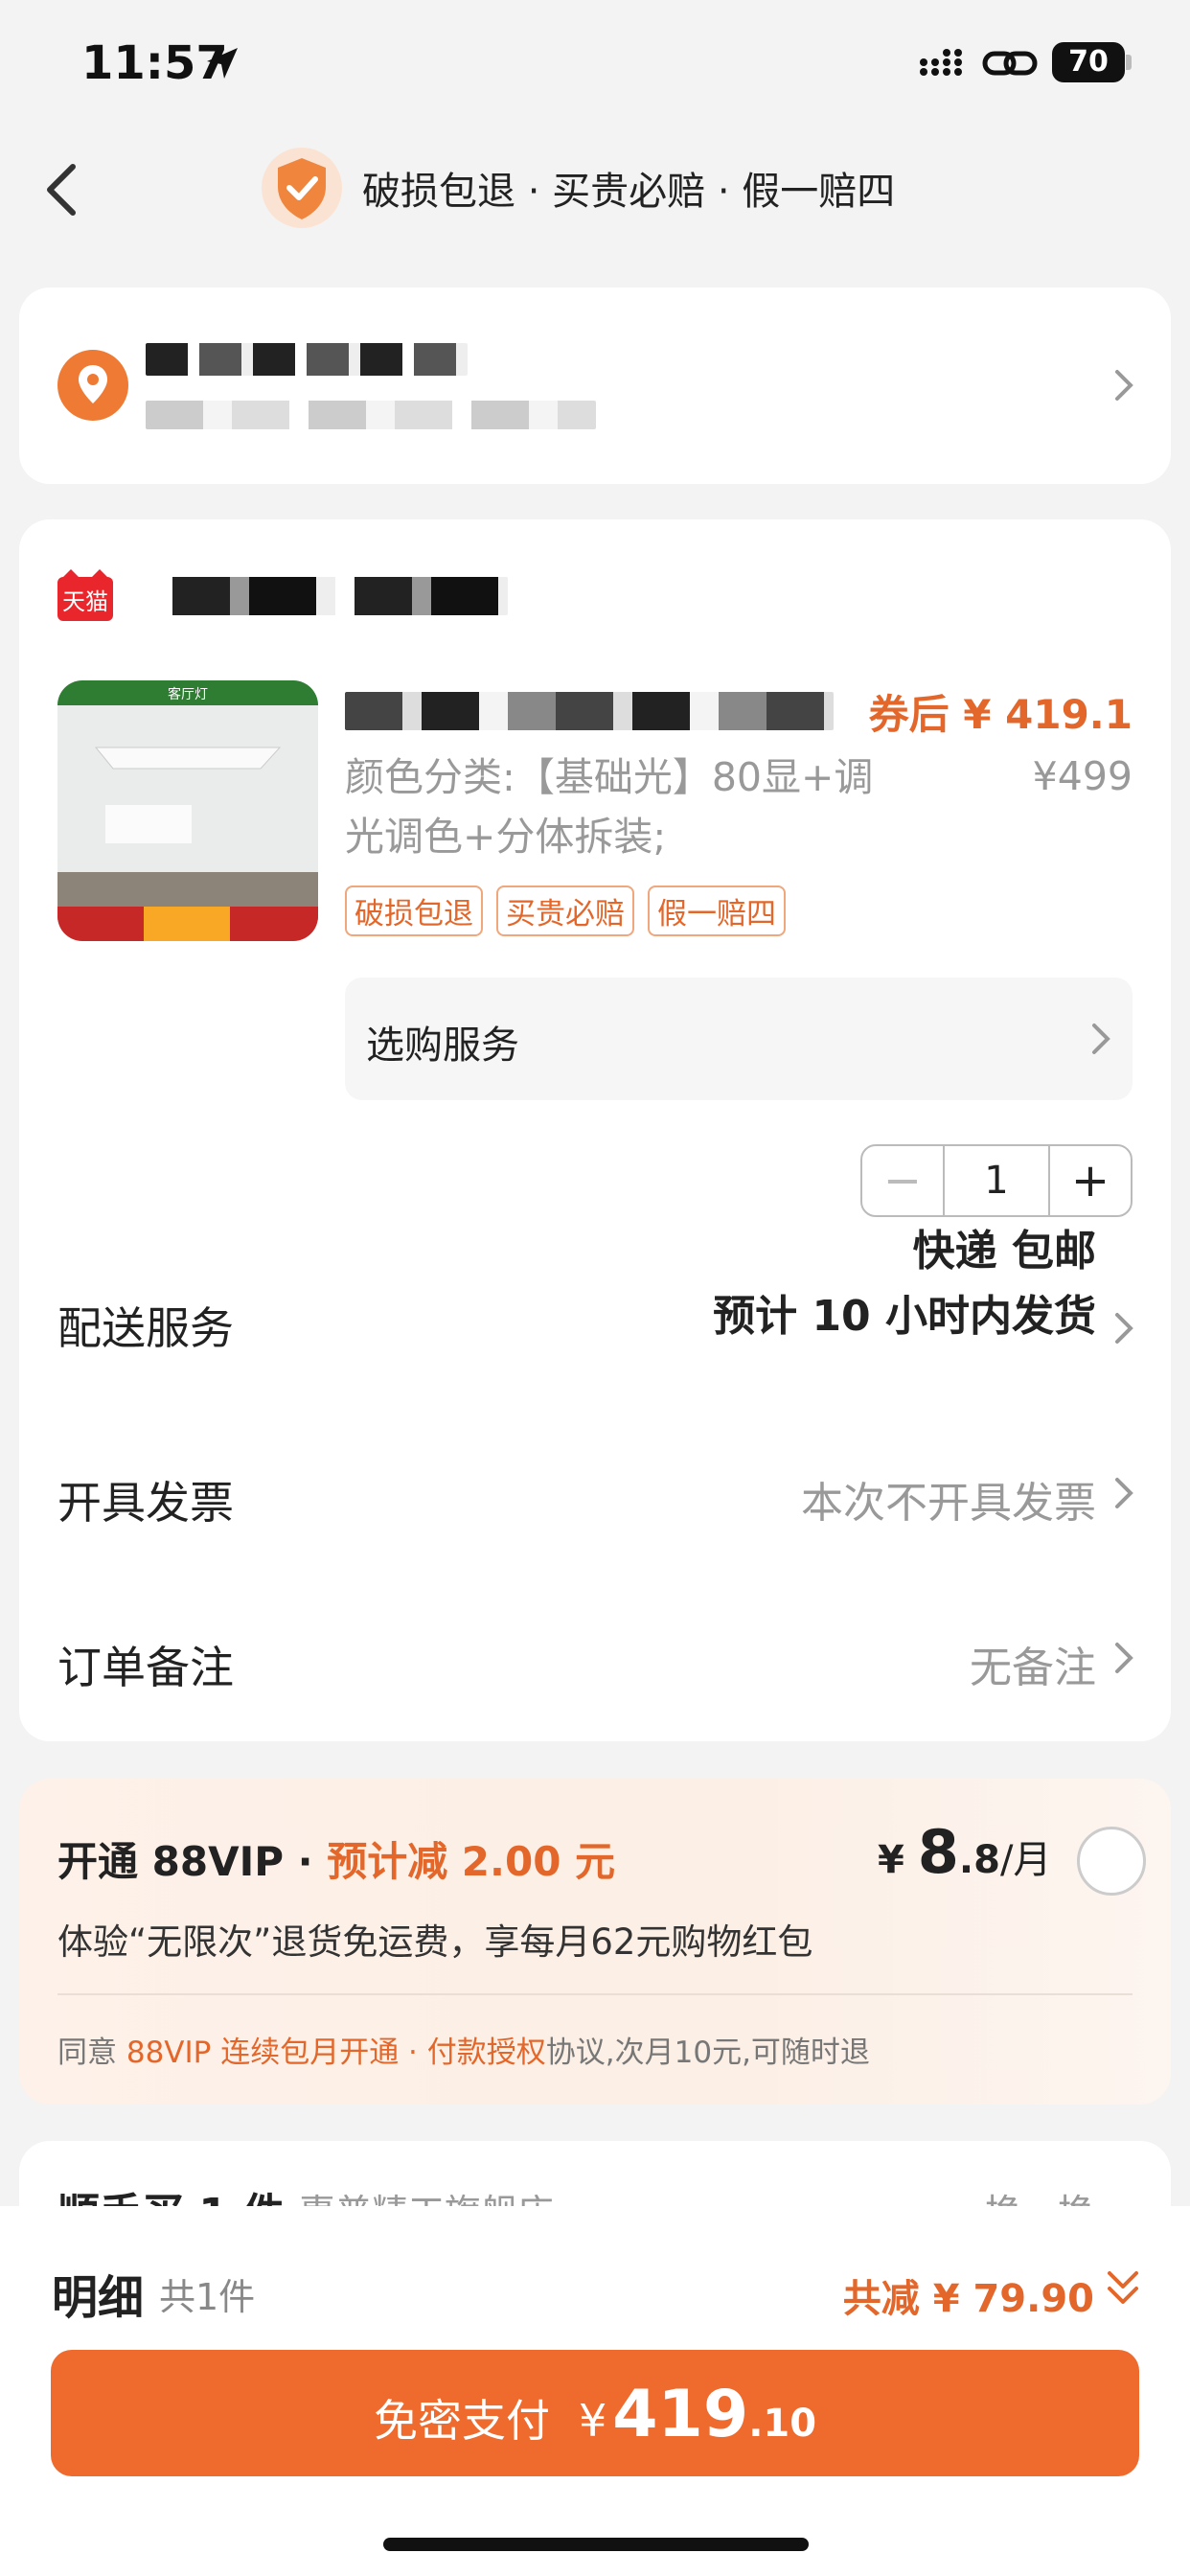 This screenshot has height=2576, width=1190. Describe the element at coordinates (590, 711) in the screenshot. I see `product-title-redacted` at that location.